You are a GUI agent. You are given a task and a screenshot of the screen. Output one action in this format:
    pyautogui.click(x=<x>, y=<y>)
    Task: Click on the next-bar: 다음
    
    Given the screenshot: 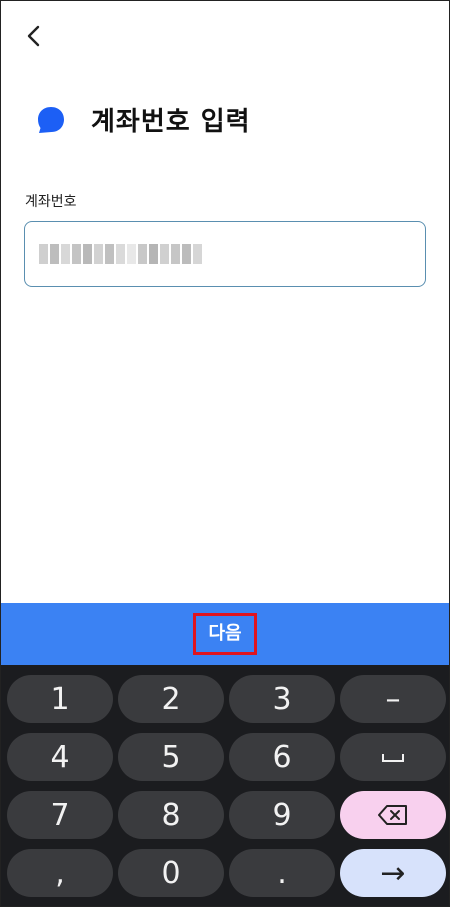 What is the action you would take?
    pyautogui.click(x=225, y=634)
    